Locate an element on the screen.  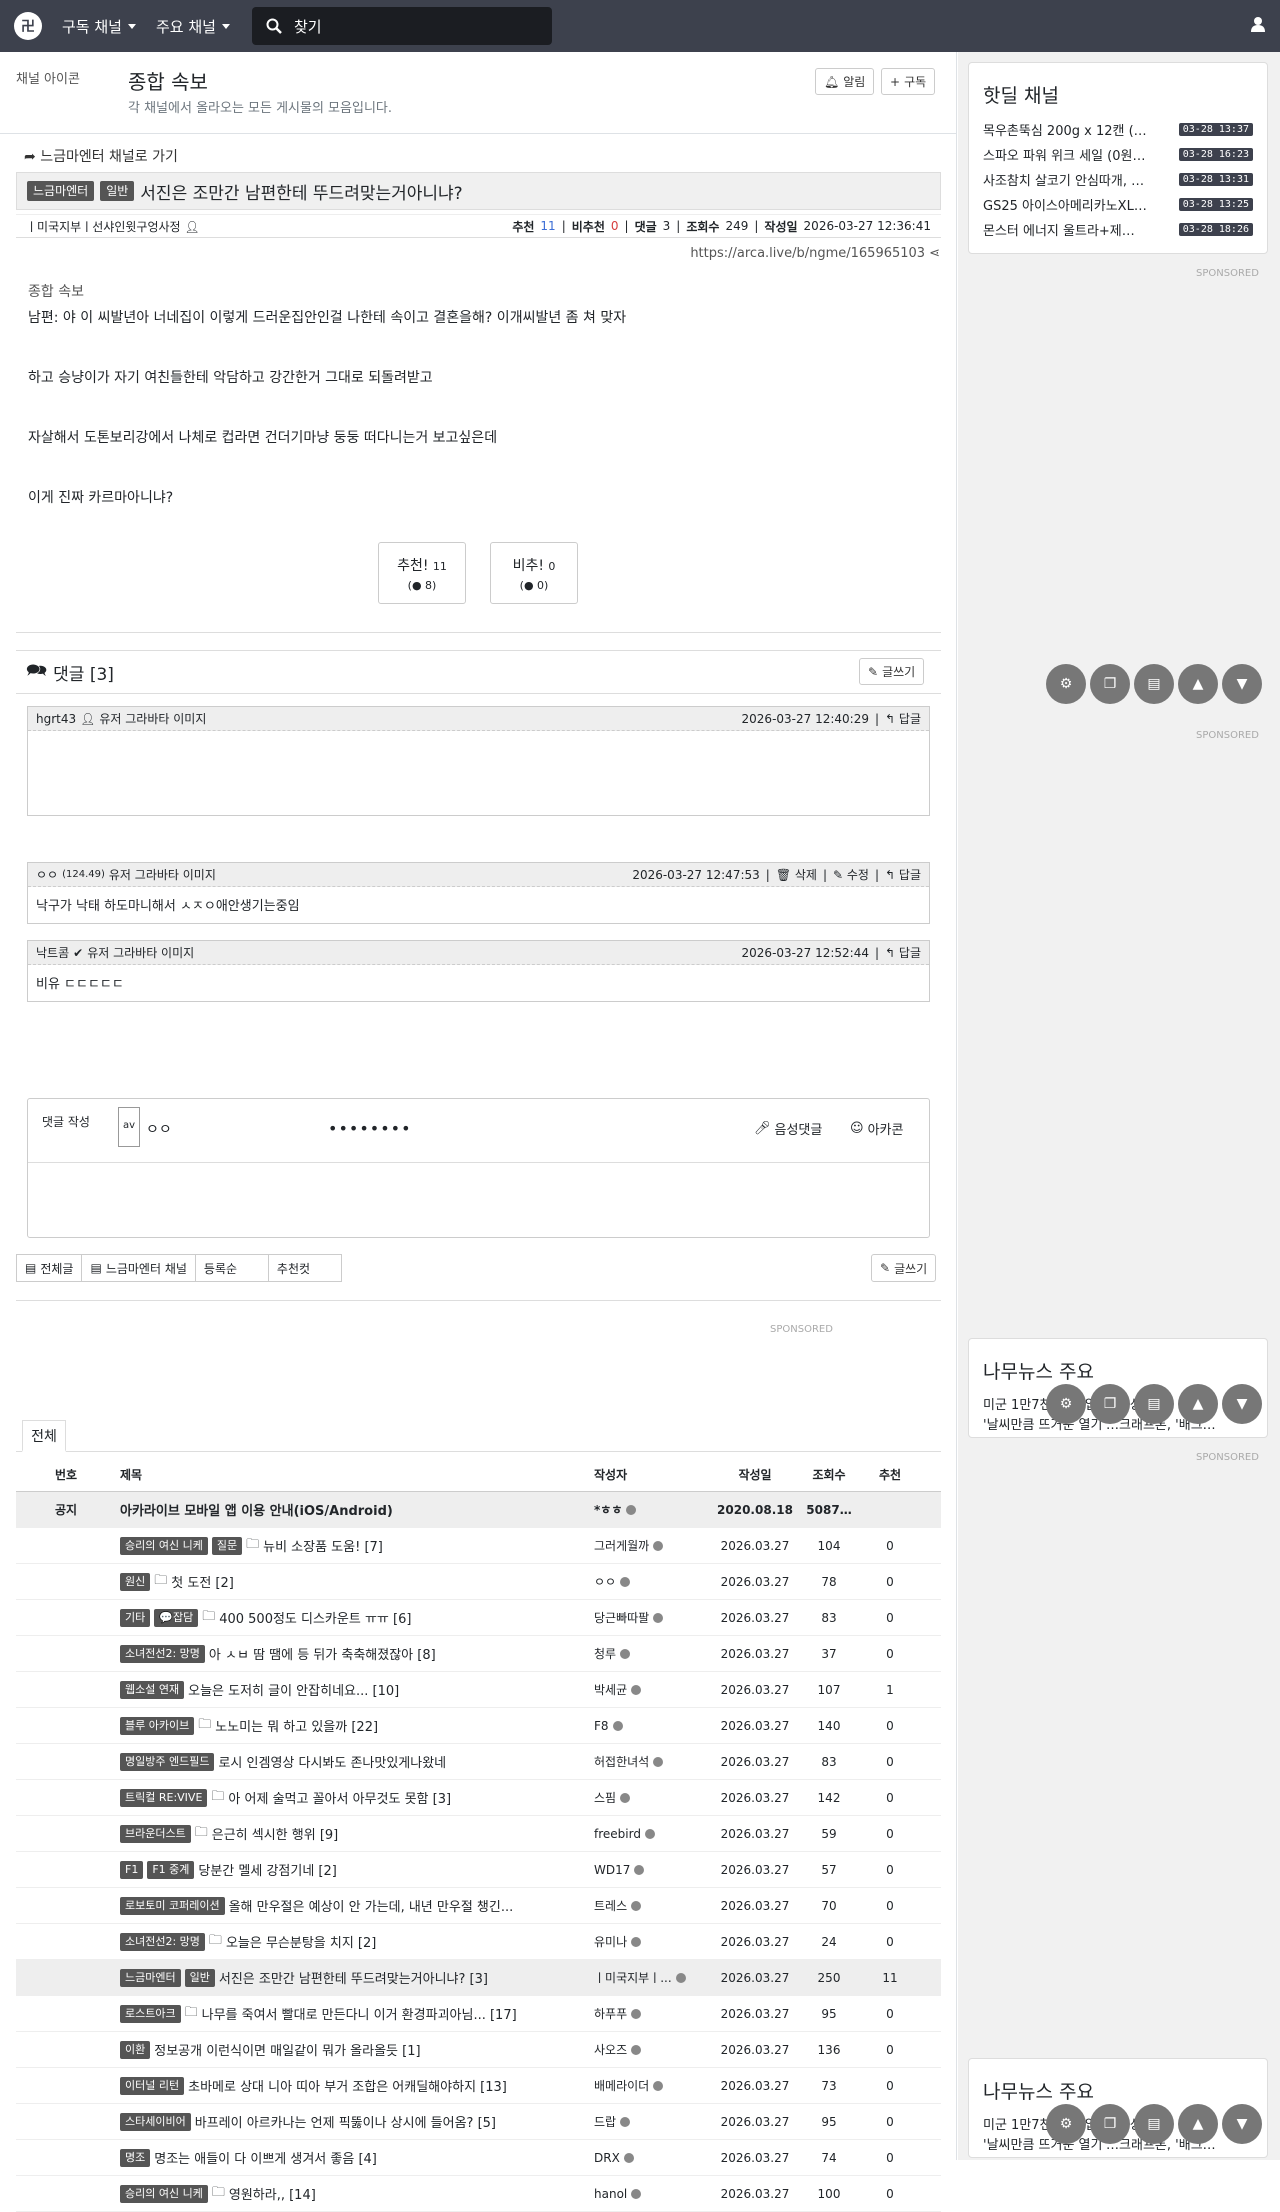
channel-badge: 이환 is located at coordinates (135, 2049).